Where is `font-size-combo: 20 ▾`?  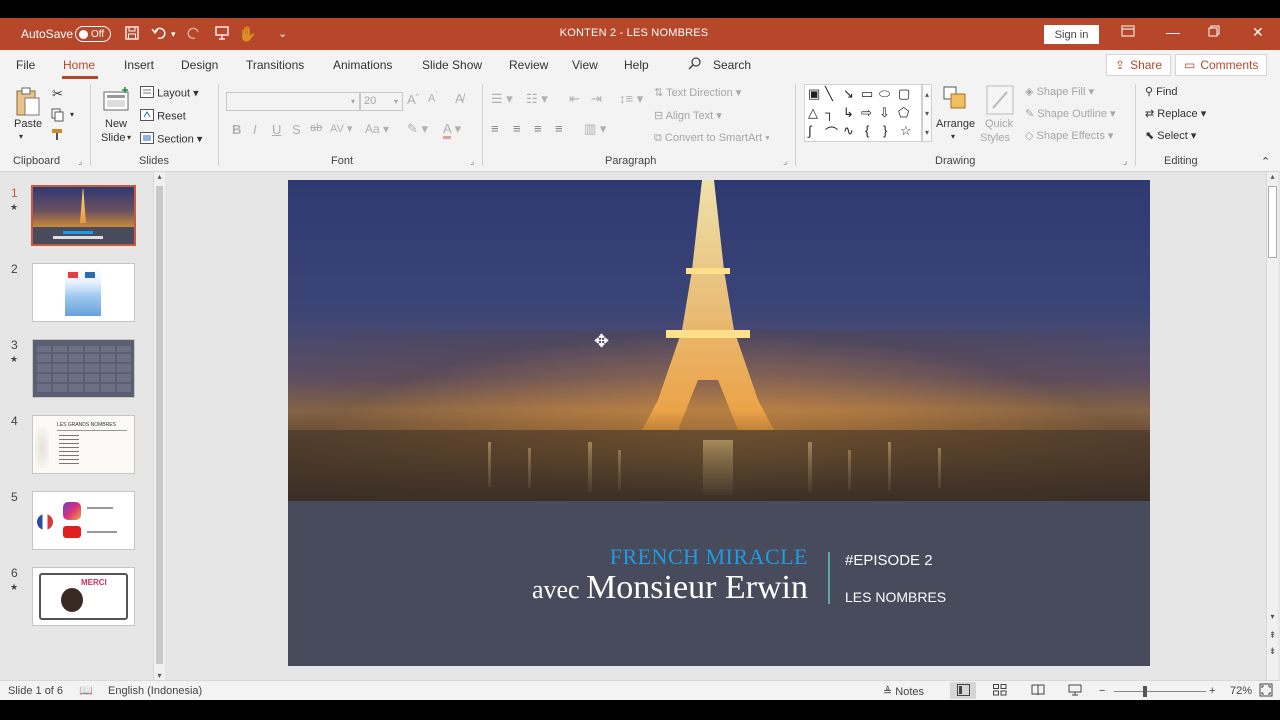 font-size-combo: 20 ▾ is located at coordinates (381, 101).